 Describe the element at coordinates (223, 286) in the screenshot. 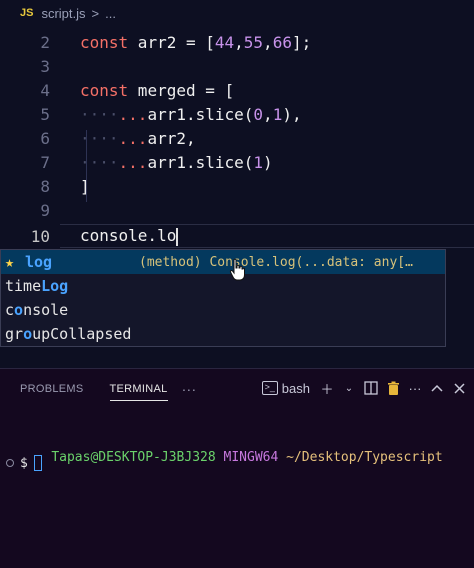

I see `suggestion-item: timeLog` at that location.